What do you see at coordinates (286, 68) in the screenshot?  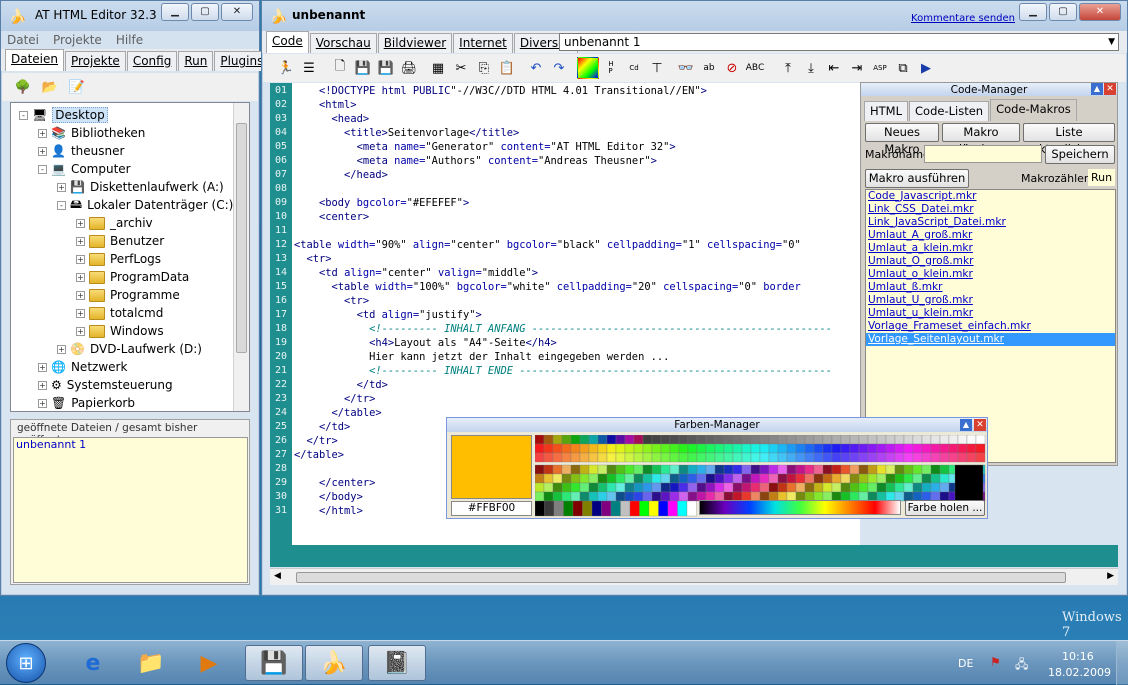 I see `run-icon: 🏃` at bounding box center [286, 68].